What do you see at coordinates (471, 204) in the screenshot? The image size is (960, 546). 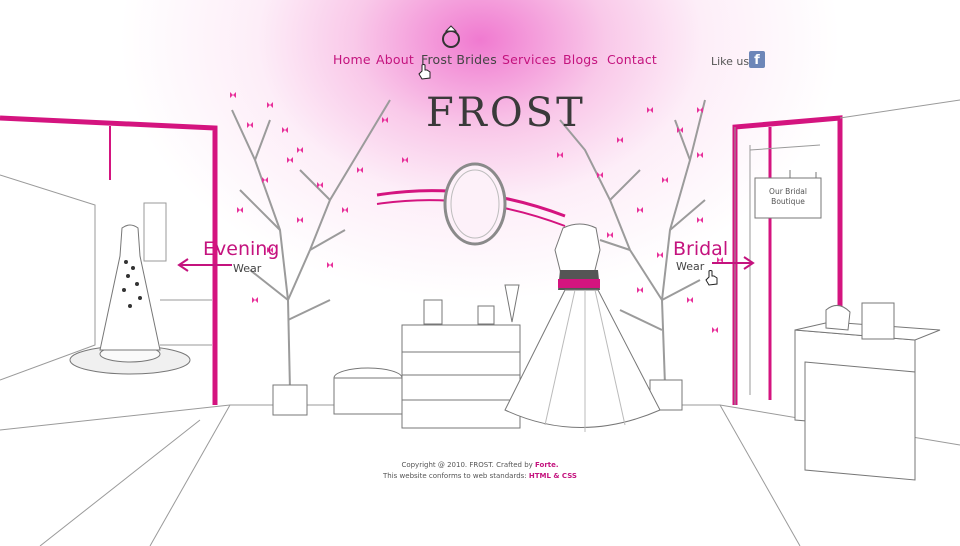 I see `mirror` at bounding box center [471, 204].